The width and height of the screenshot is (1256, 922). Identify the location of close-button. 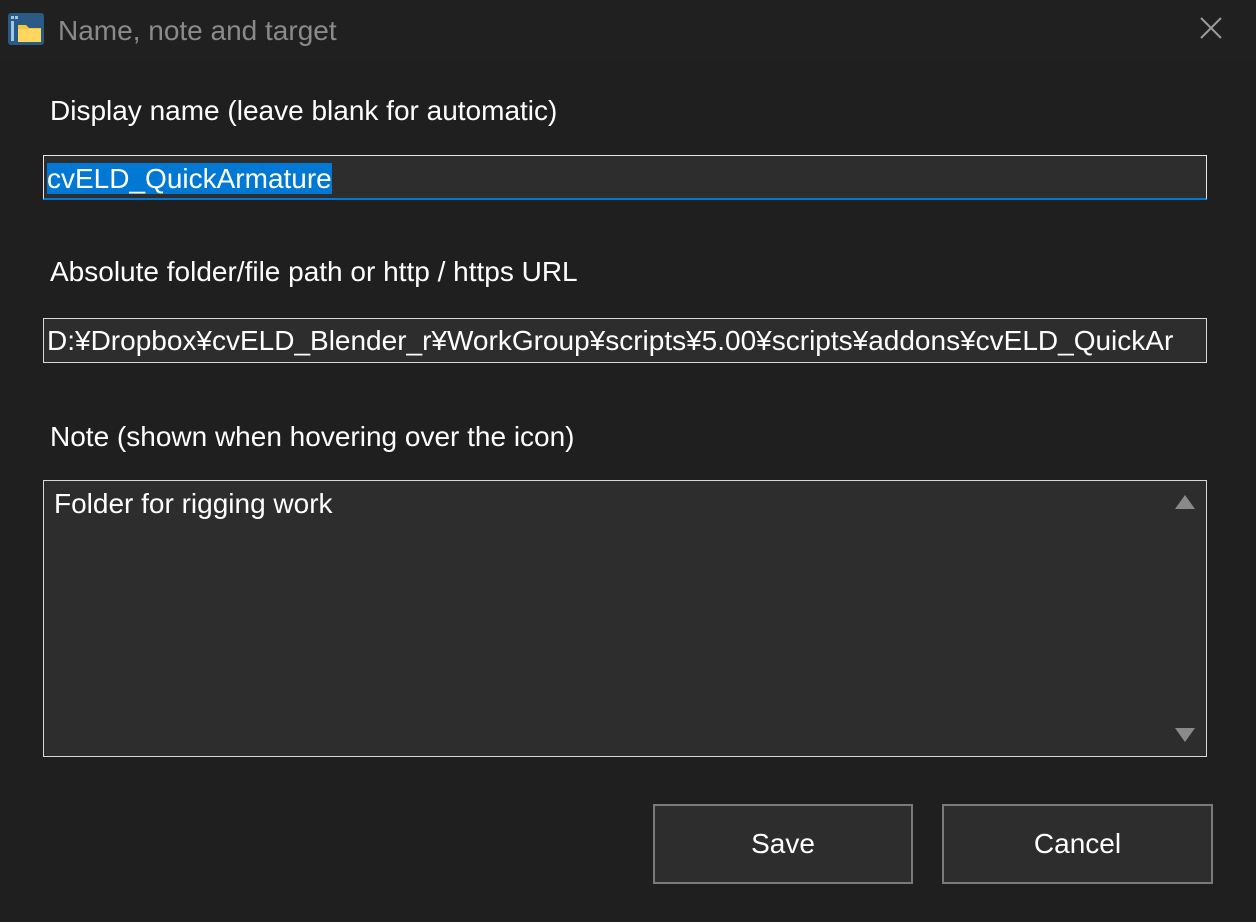
(1211, 30).